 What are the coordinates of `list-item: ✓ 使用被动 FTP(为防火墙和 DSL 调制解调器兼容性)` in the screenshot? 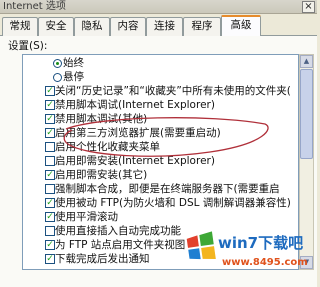 It's located at (160, 203).